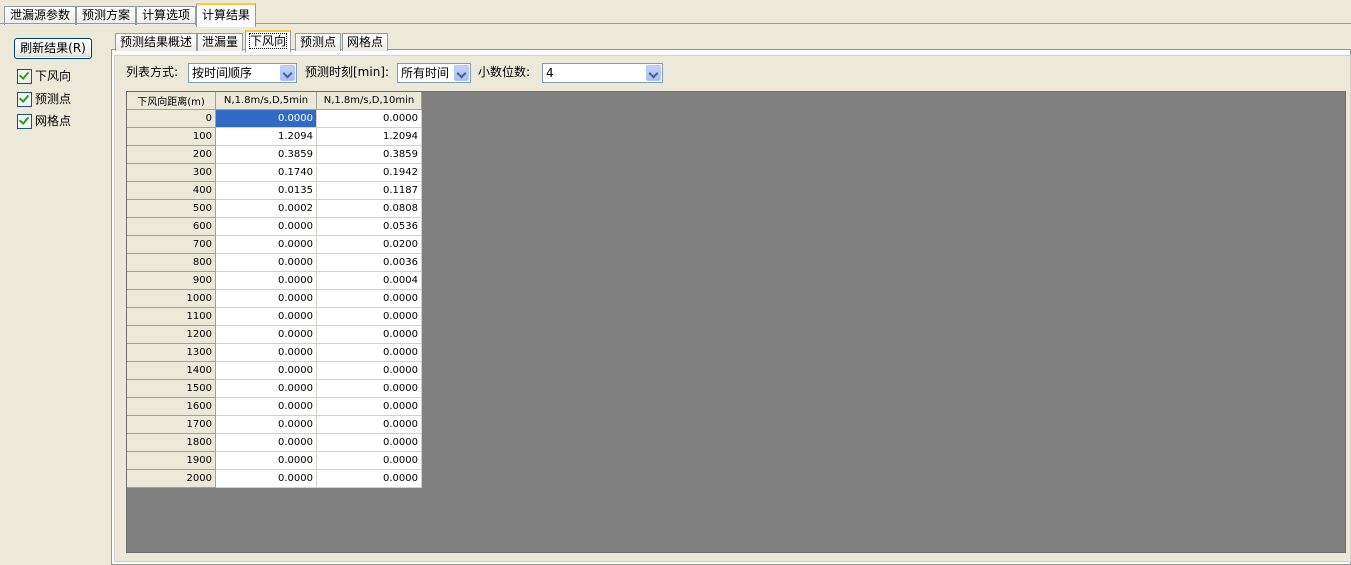 This screenshot has width=1351, height=565. What do you see at coordinates (171, 352) in the screenshot?
I see `row-header-distance: 1300` at bounding box center [171, 352].